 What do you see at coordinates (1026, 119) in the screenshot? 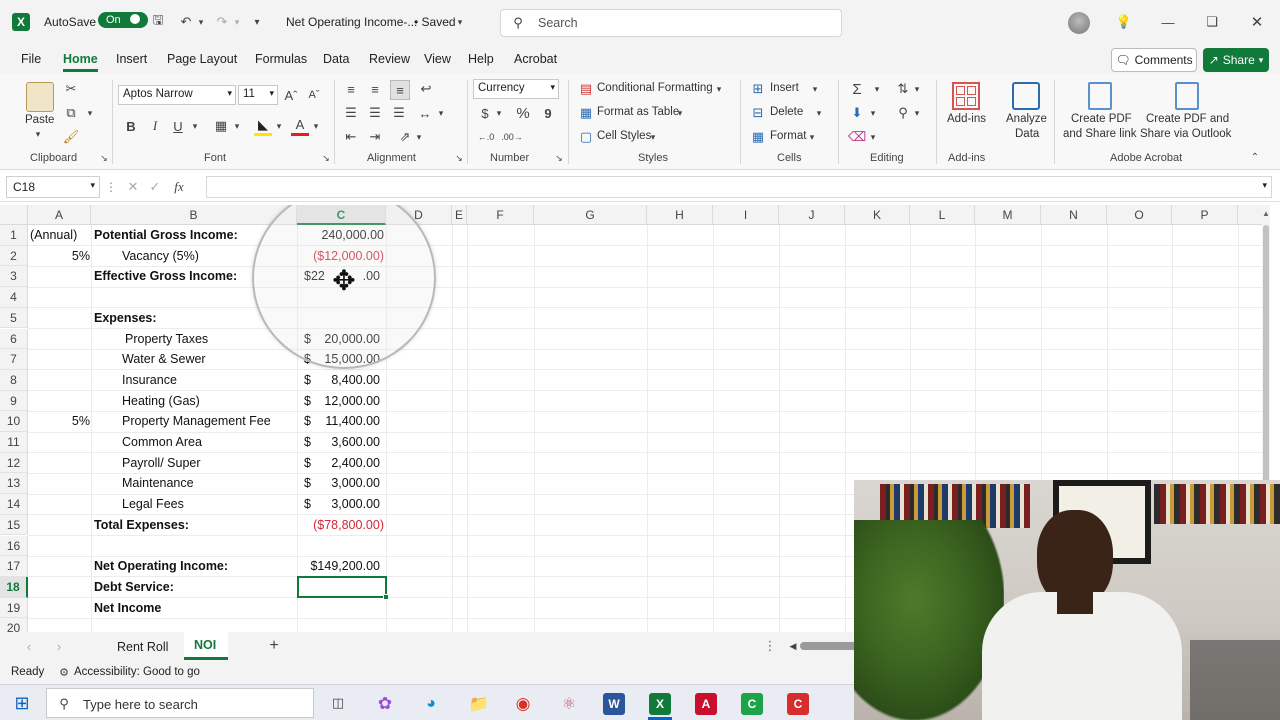
I see `analyze-data-label-1: Analyze` at bounding box center [1026, 119].